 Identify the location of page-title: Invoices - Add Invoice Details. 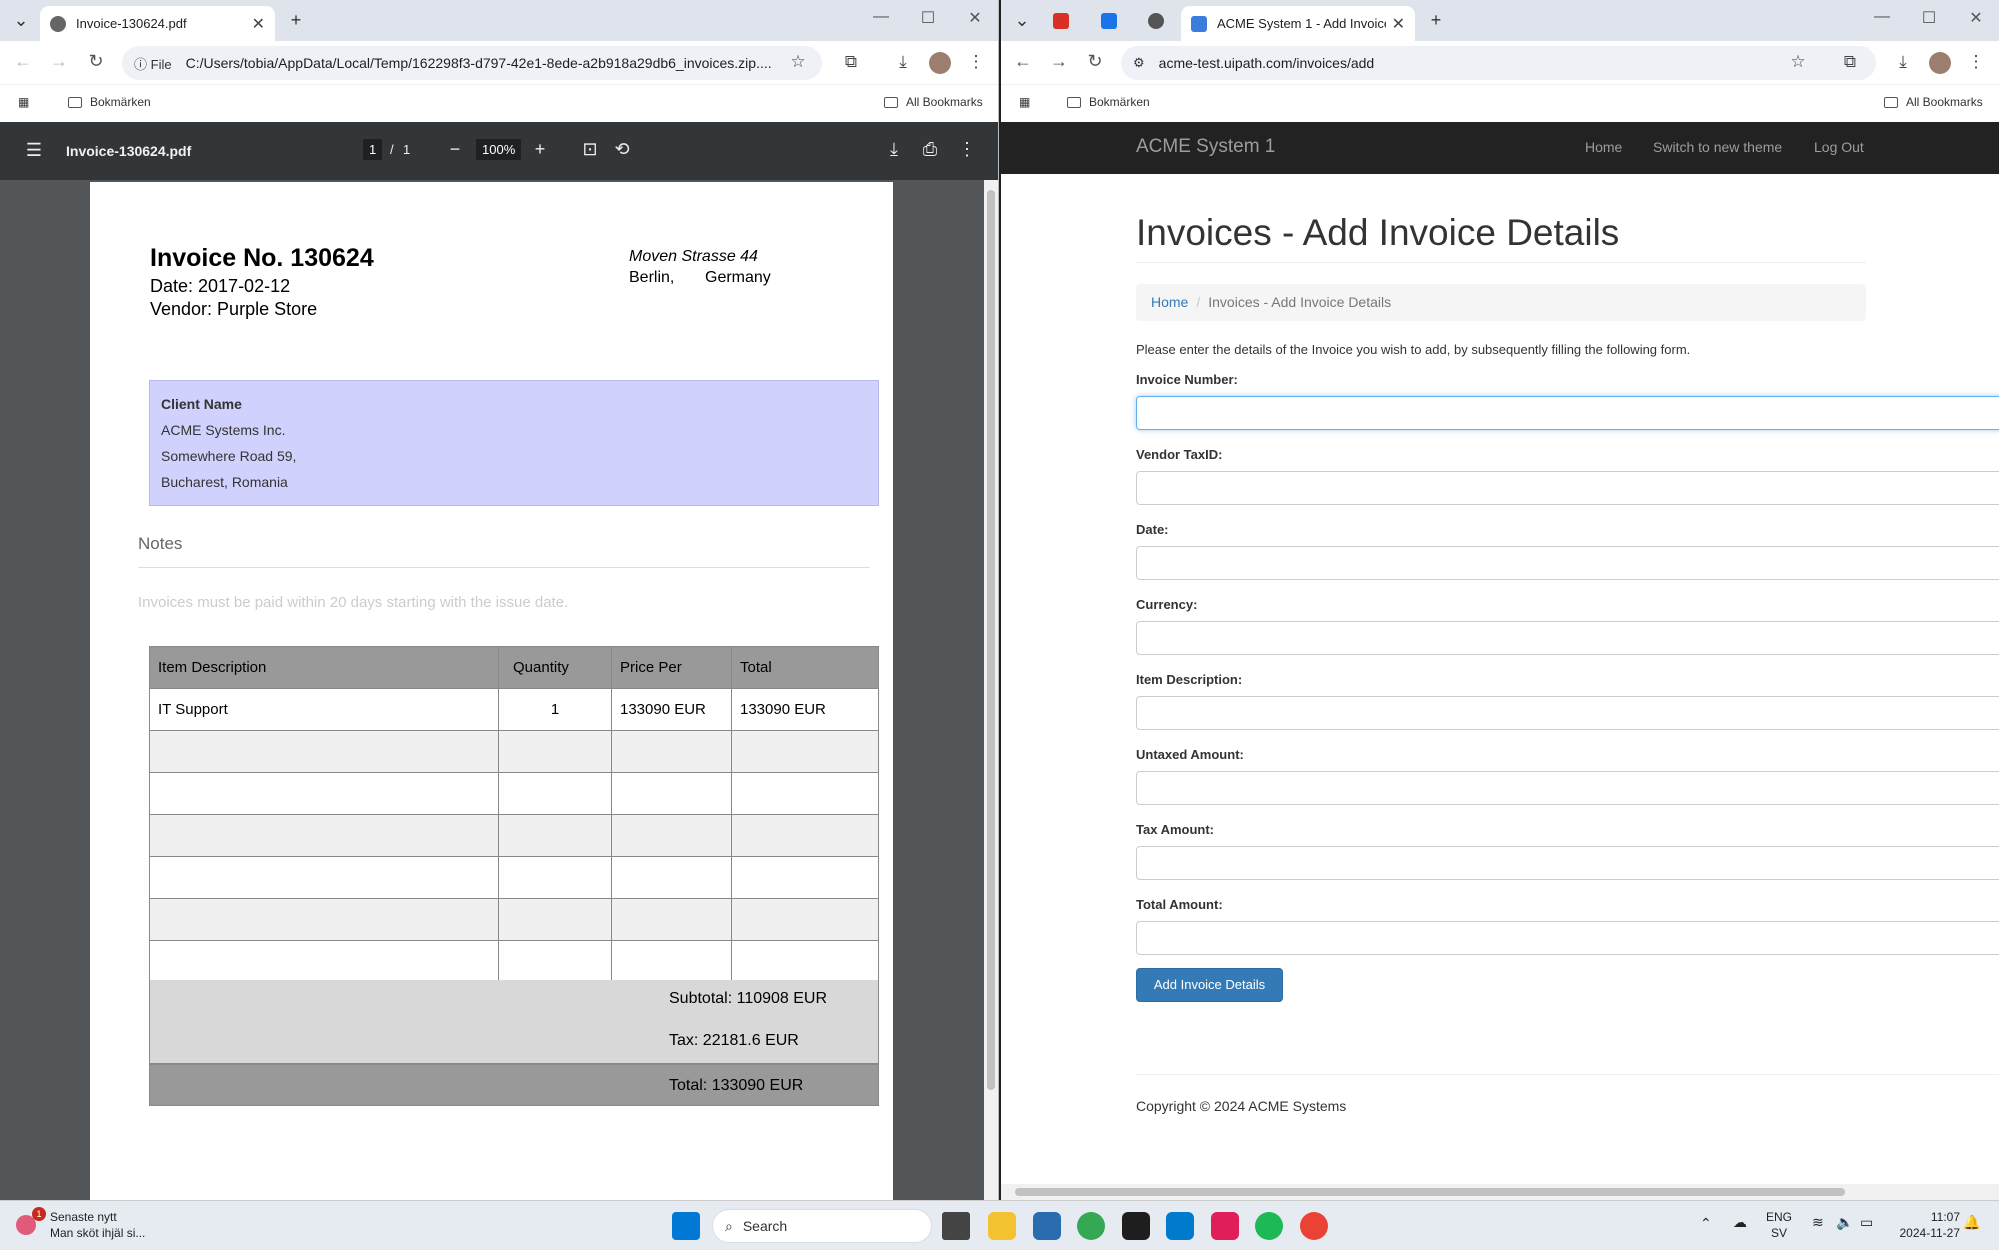
(1378, 232).